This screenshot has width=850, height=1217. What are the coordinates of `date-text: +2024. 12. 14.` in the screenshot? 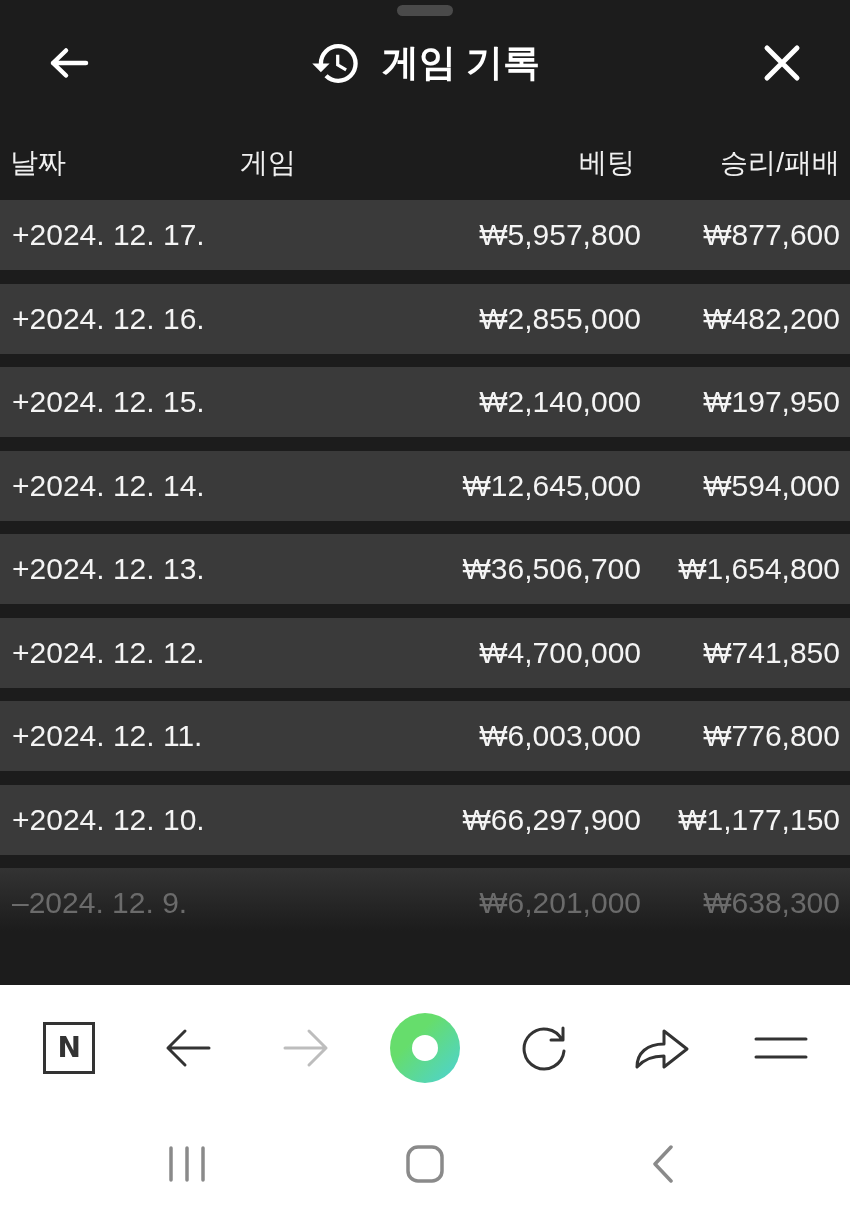 It's located at (108, 485).